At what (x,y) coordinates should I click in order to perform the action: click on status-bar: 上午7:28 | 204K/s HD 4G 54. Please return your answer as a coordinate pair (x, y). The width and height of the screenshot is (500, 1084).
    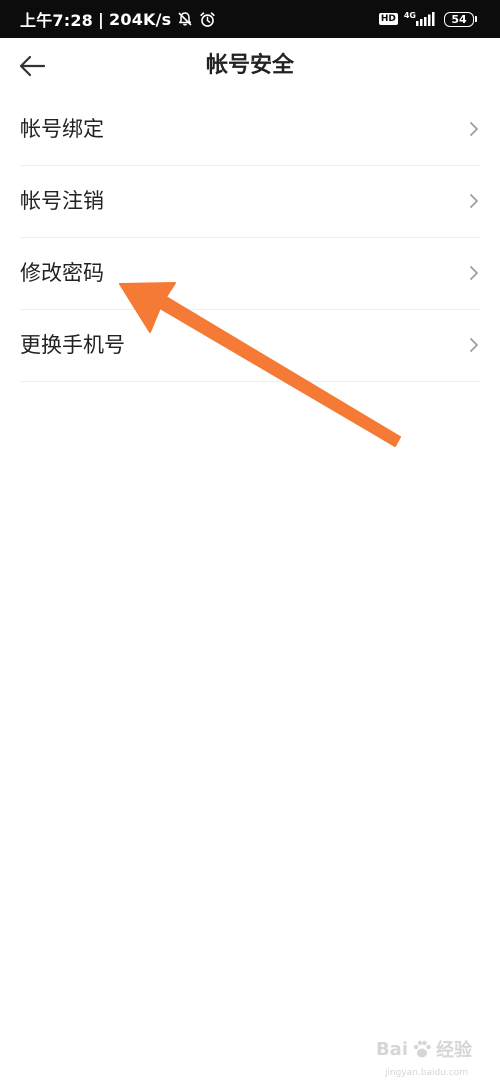
    Looking at the image, I should click on (250, 19).